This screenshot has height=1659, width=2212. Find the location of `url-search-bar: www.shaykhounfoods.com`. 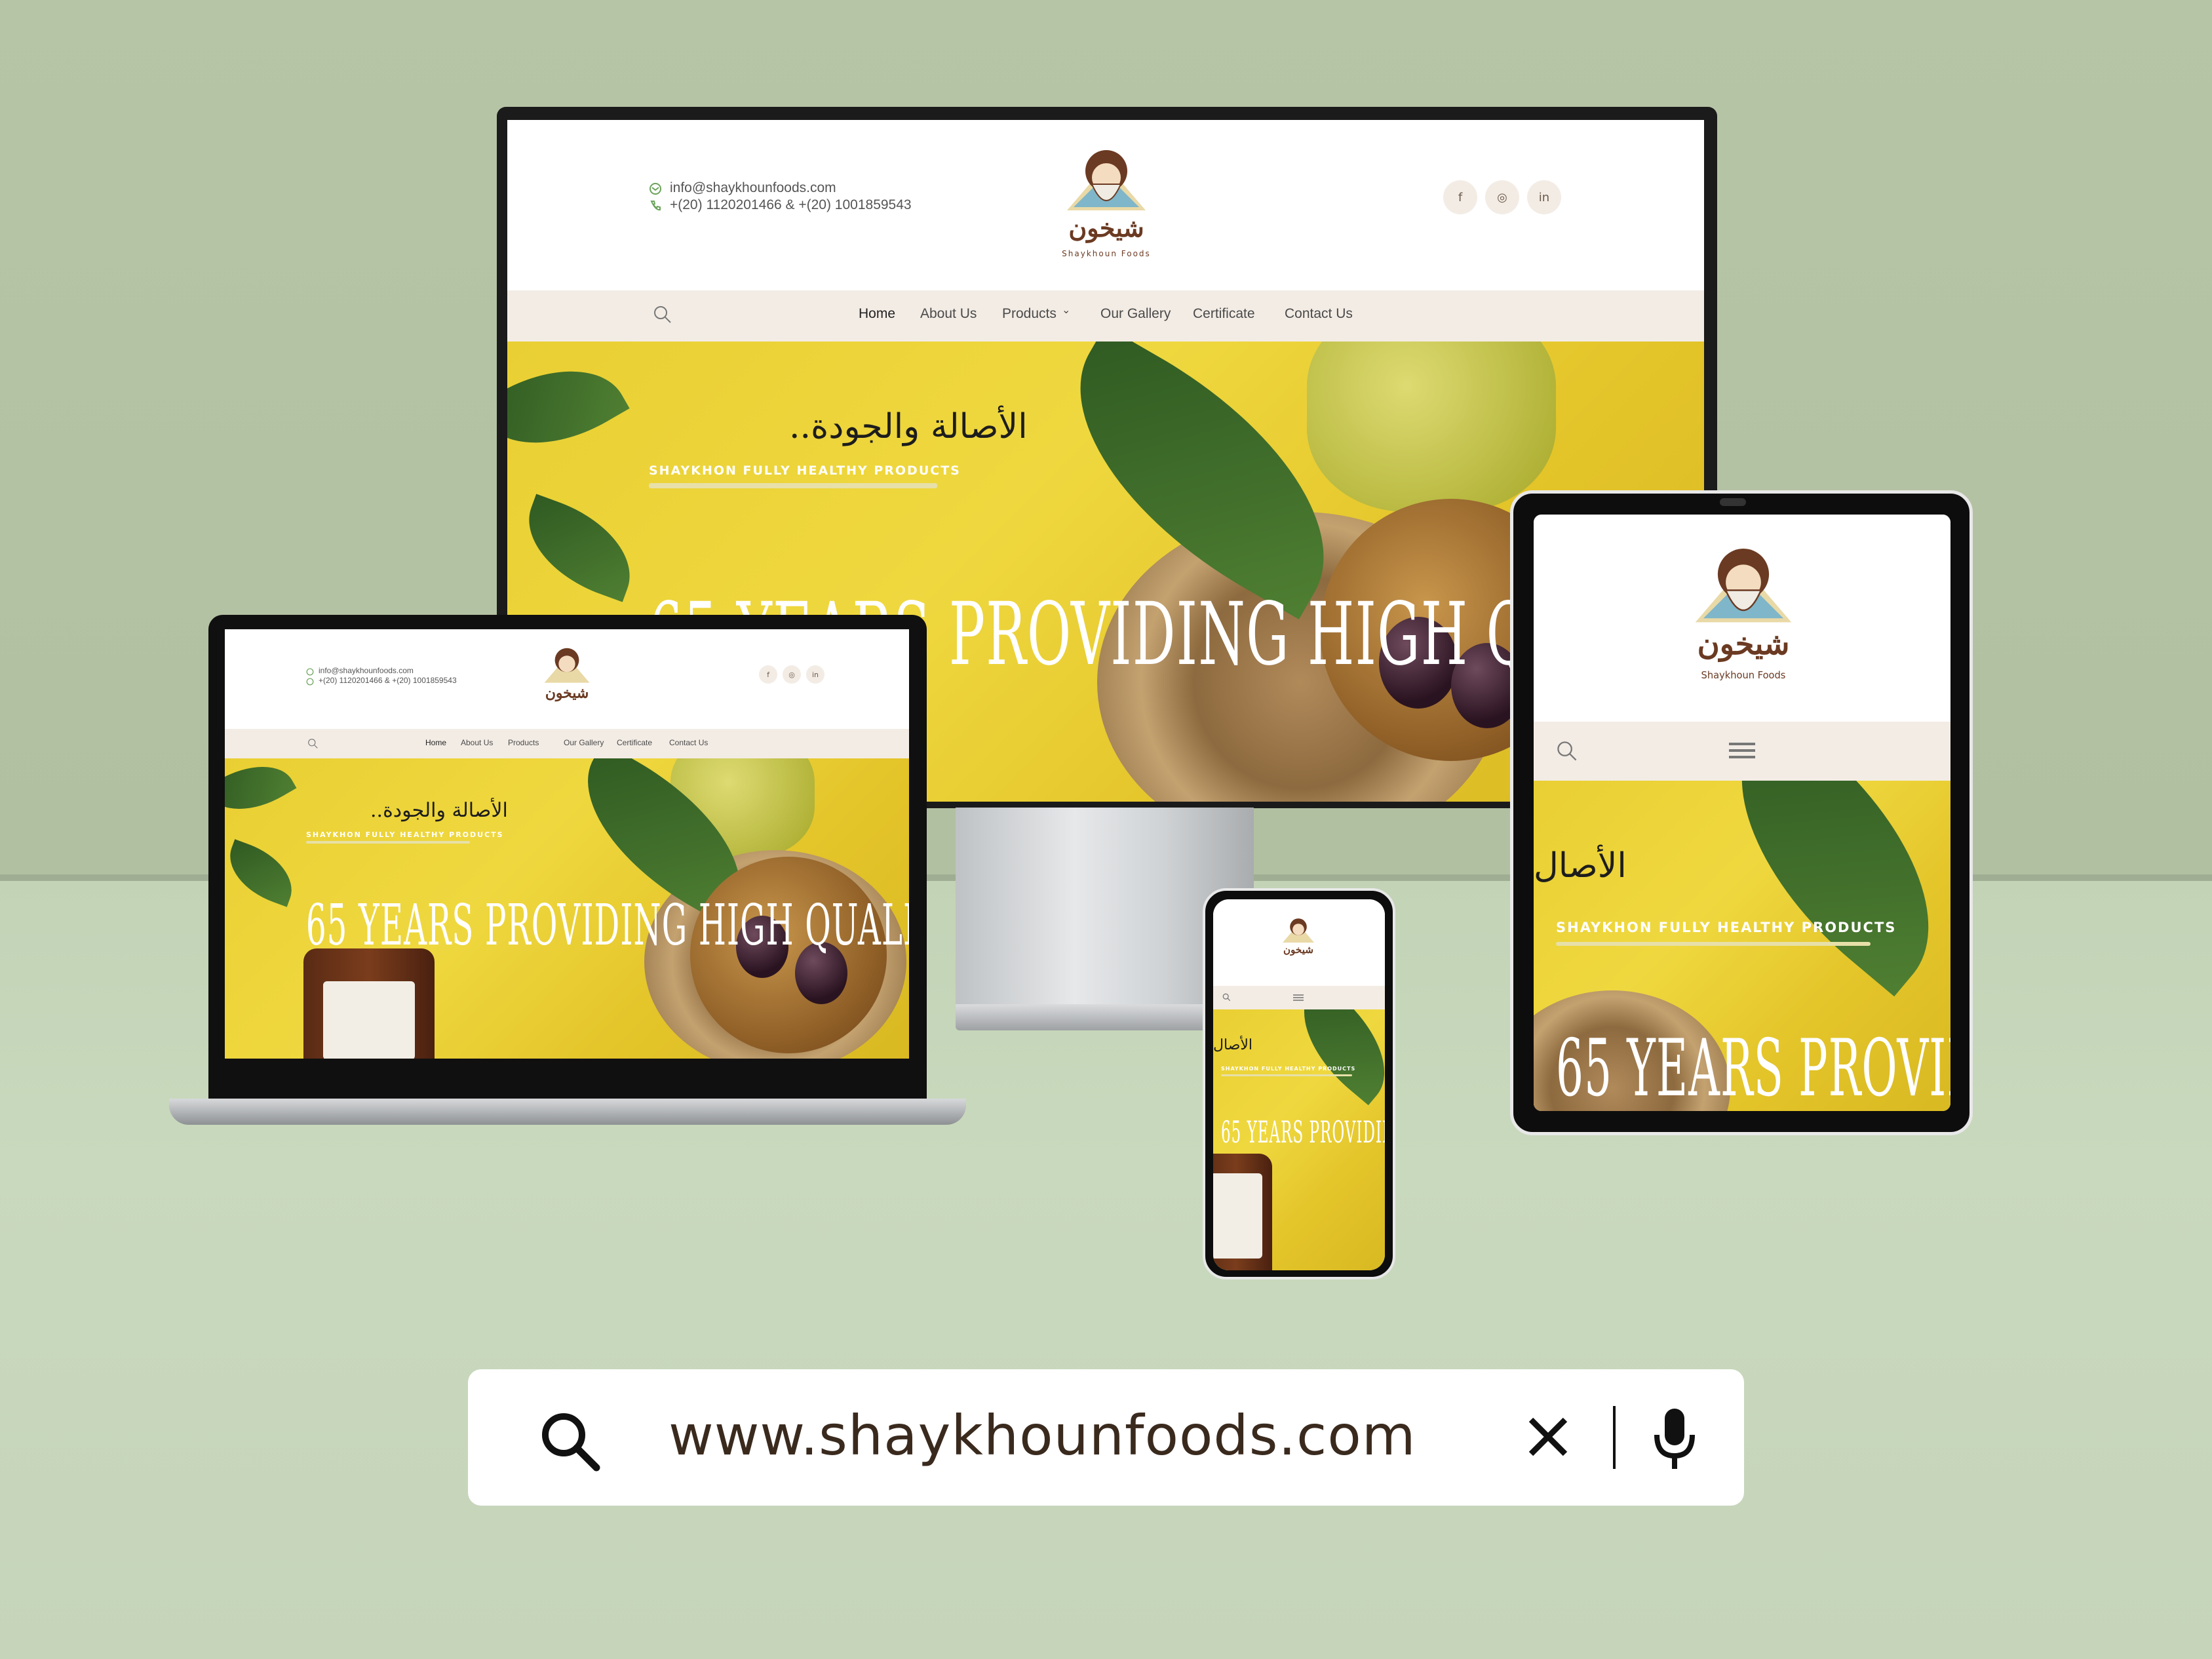

url-search-bar: www.shaykhounfoods.com is located at coordinates (1106, 1437).